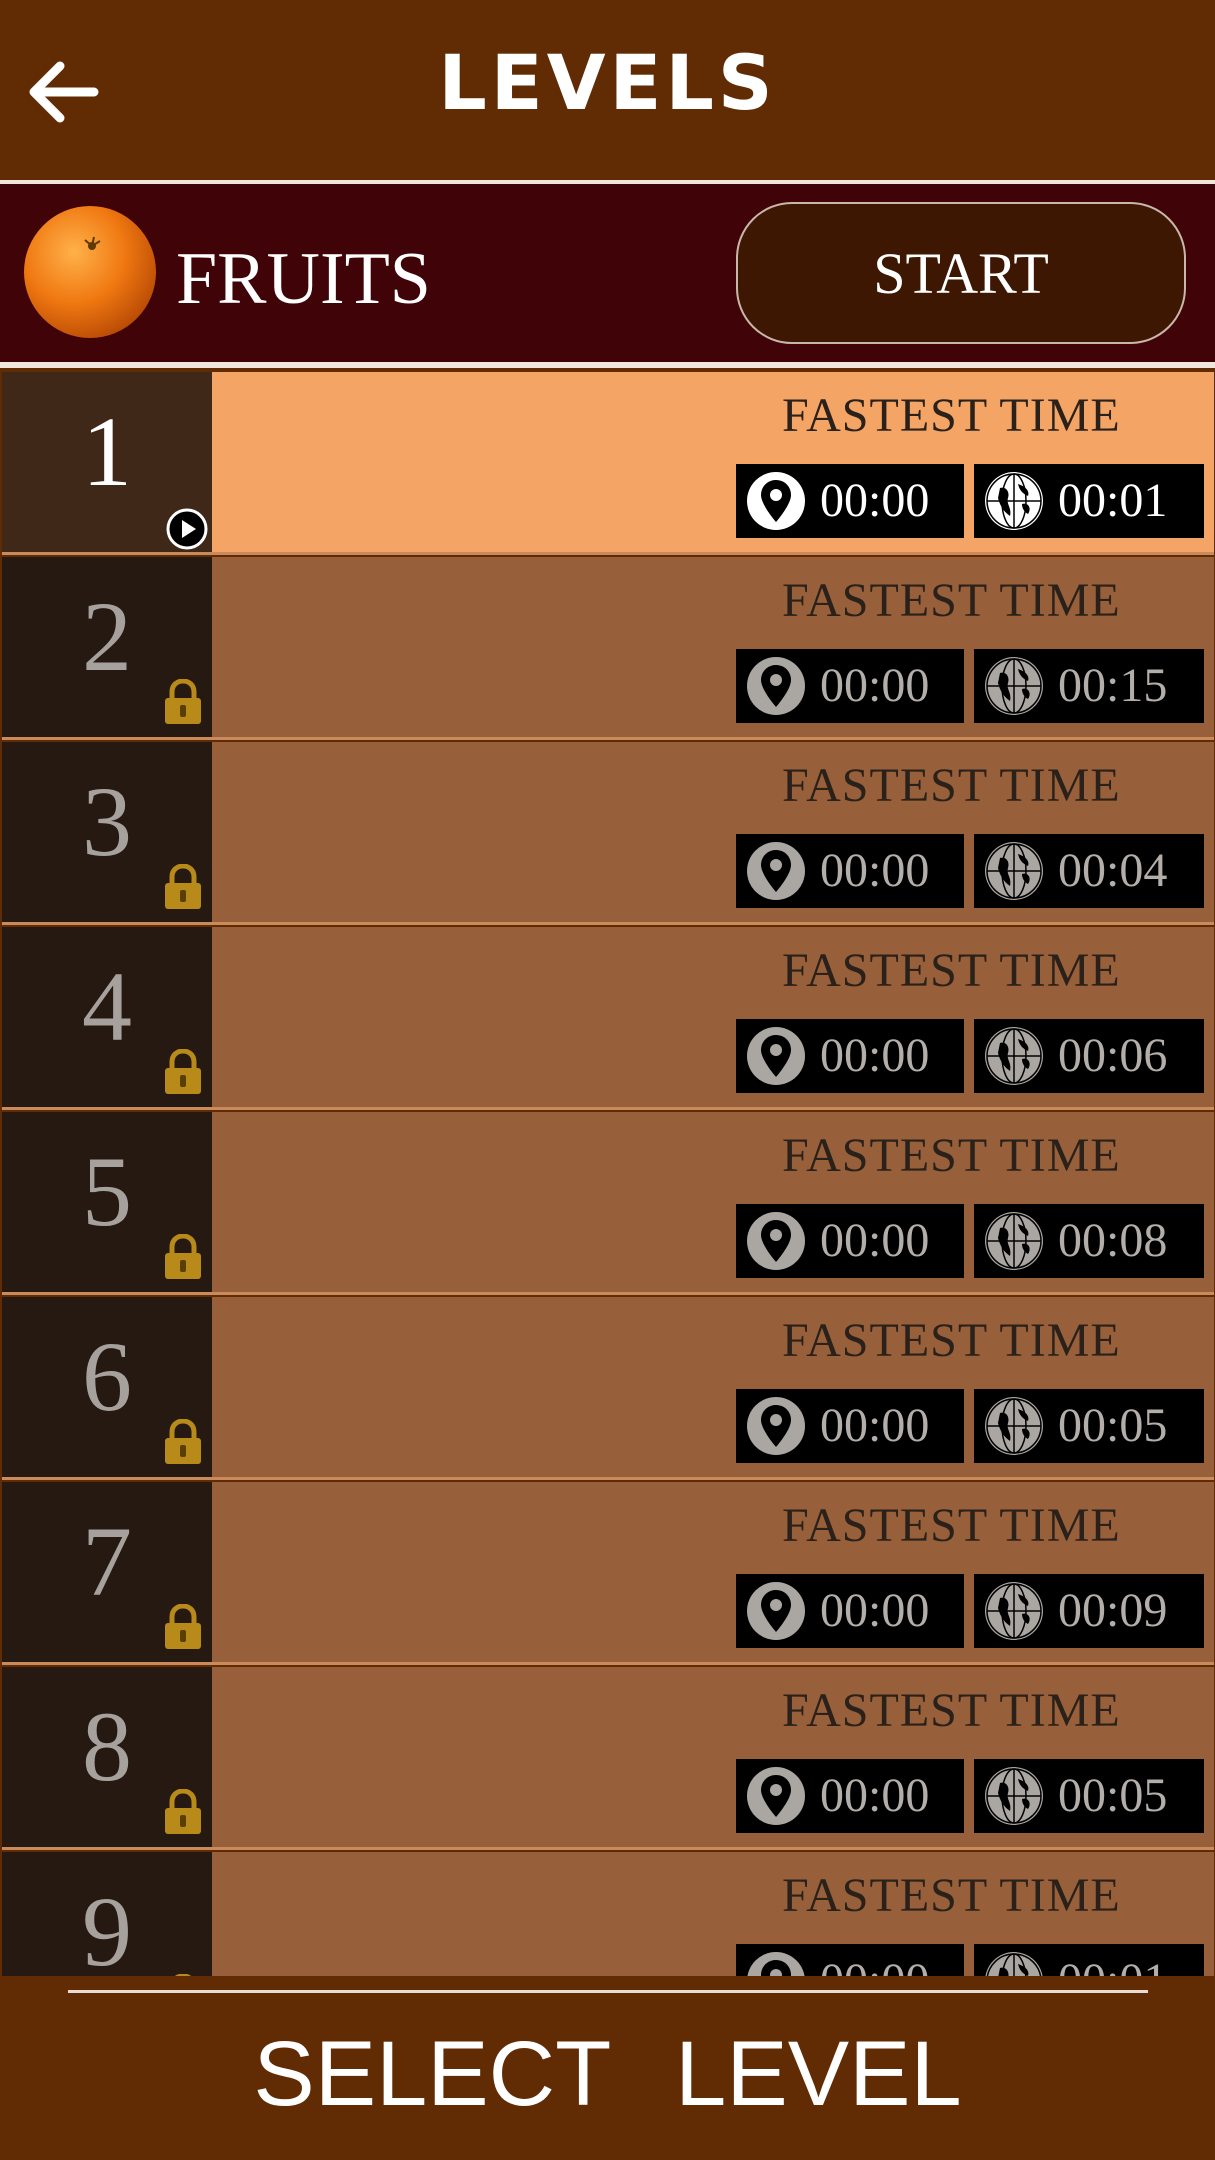  I want to click on level-number-cell: 2, so click(107, 647).